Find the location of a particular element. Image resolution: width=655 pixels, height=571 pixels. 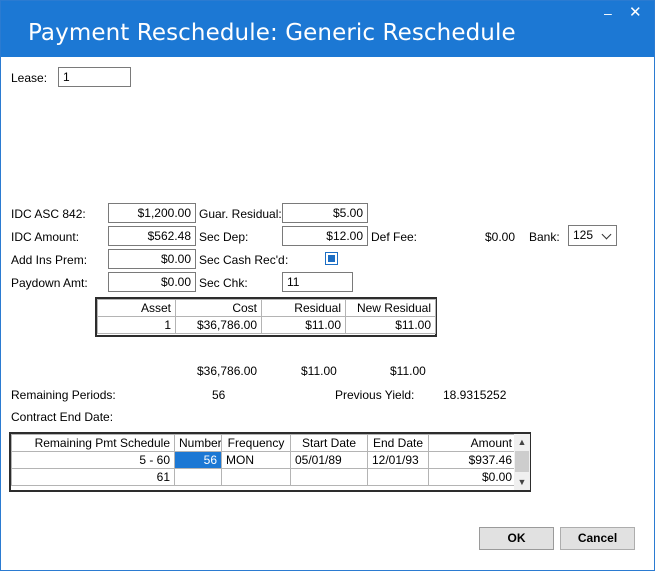

def-fee-label: Def Fee: is located at coordinates (394, 237).